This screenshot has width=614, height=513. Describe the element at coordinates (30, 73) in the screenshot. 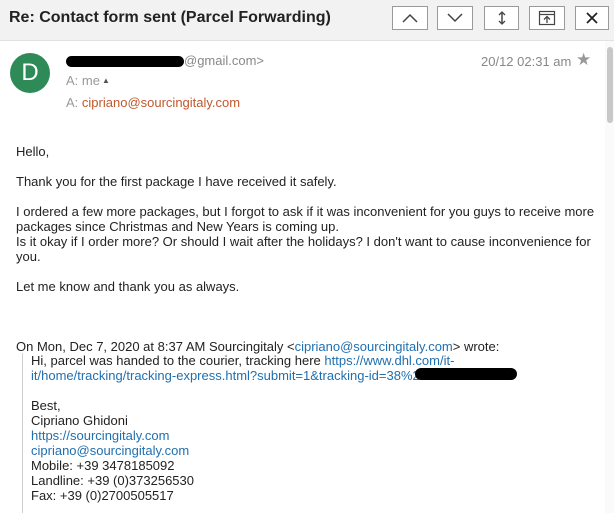

I see `sender-avatar: D` at that location.